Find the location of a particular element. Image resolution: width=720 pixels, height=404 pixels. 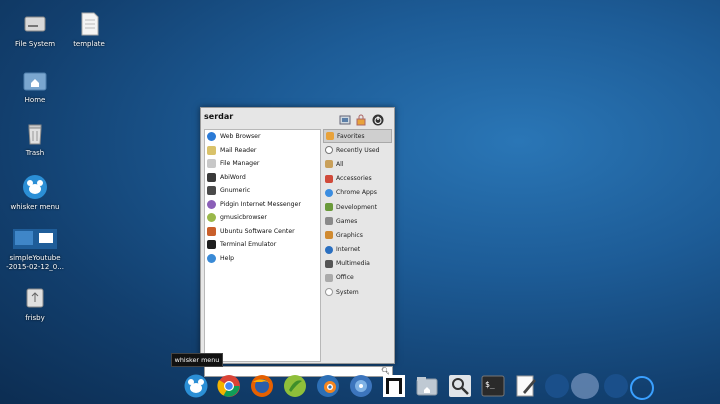

blender-launcher is located at coordinates (328, 386).